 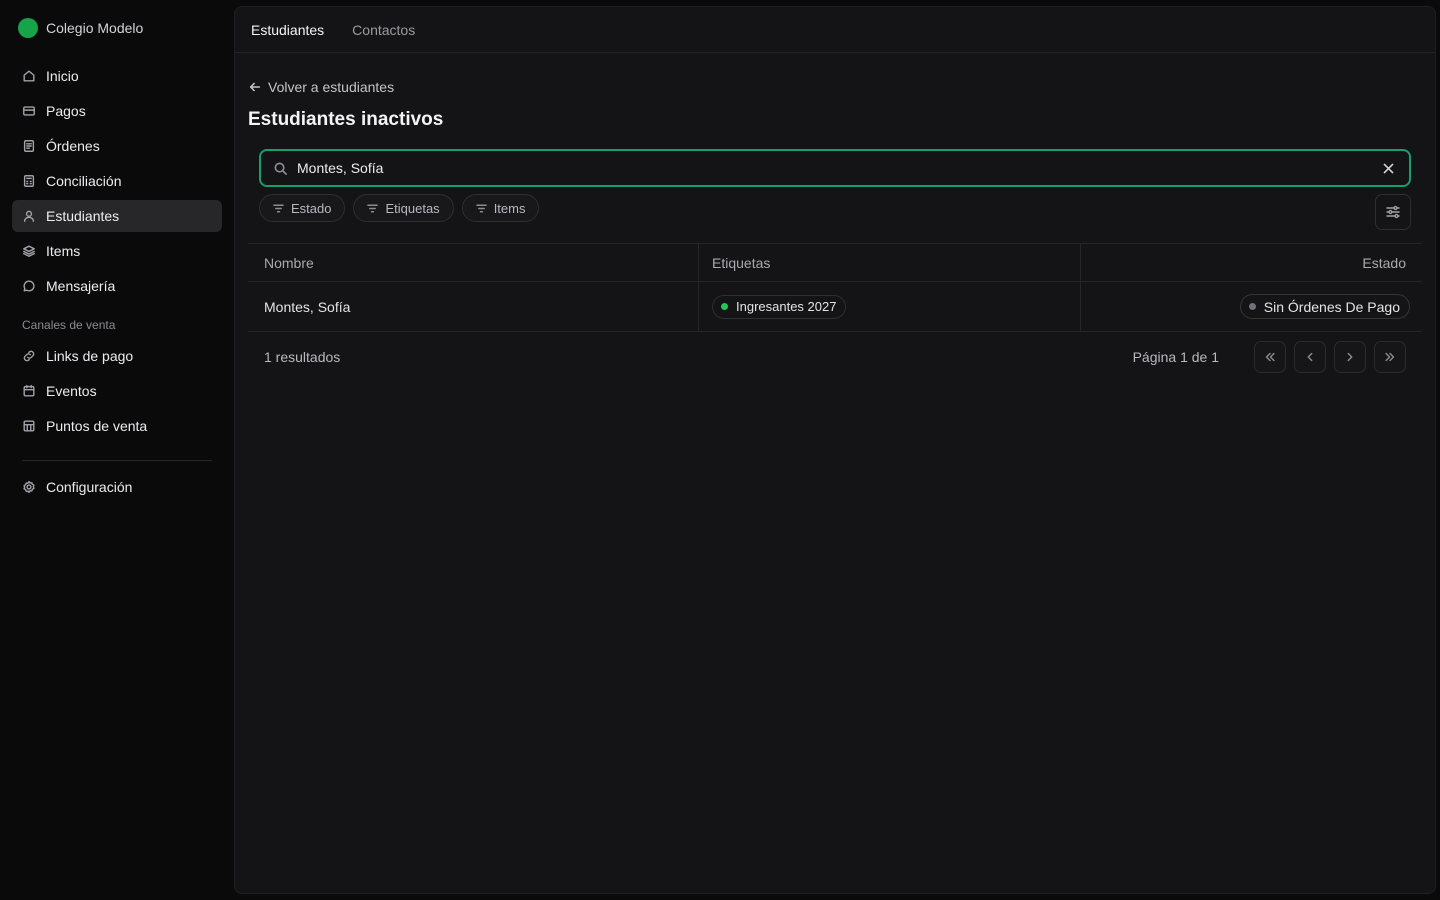 What do you see at coordinates (346, 119) in the screenshot?
I see `page-title: Estudiantes inactivos` at bounding box center [346, 119].